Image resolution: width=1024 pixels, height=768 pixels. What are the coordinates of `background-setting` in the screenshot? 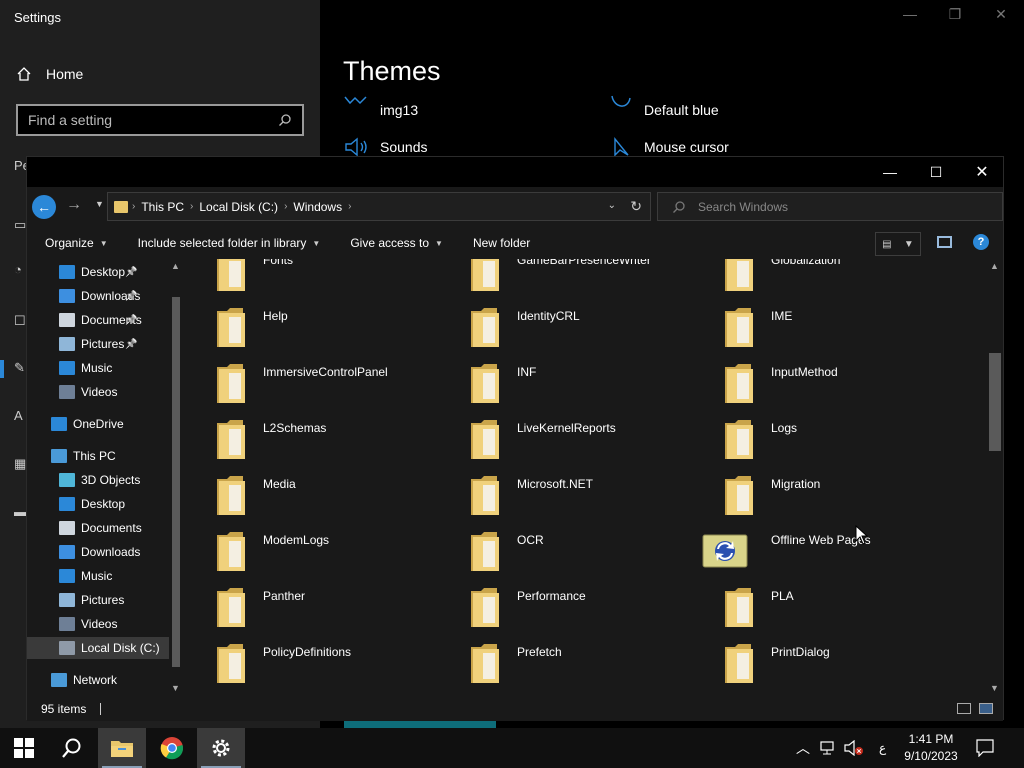 It's located at (356, 102).